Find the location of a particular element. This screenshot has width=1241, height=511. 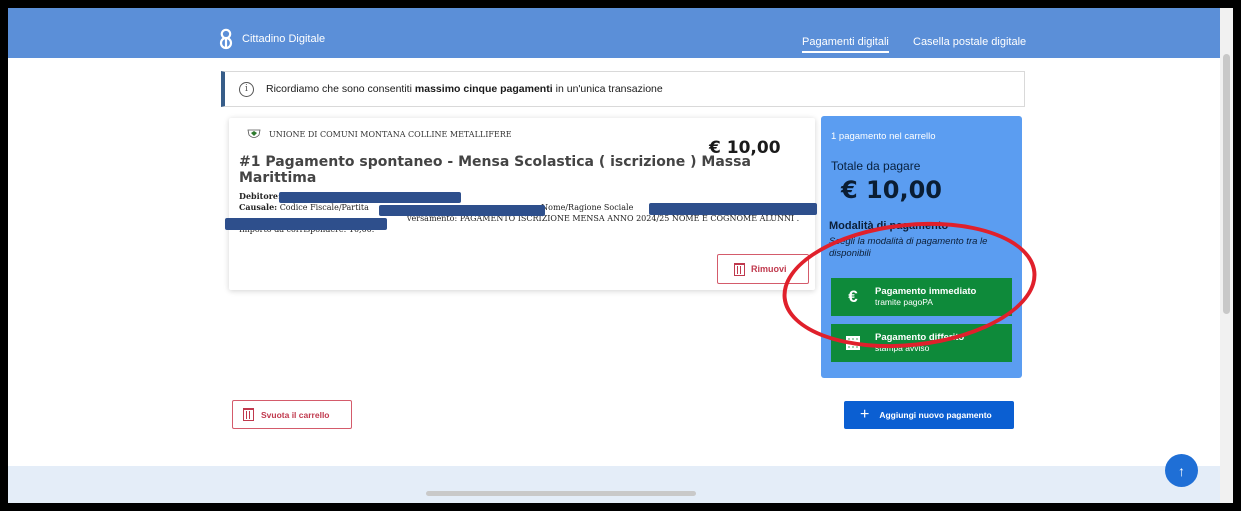

vertical-scrollbar is located at coordinates (1226, 255).